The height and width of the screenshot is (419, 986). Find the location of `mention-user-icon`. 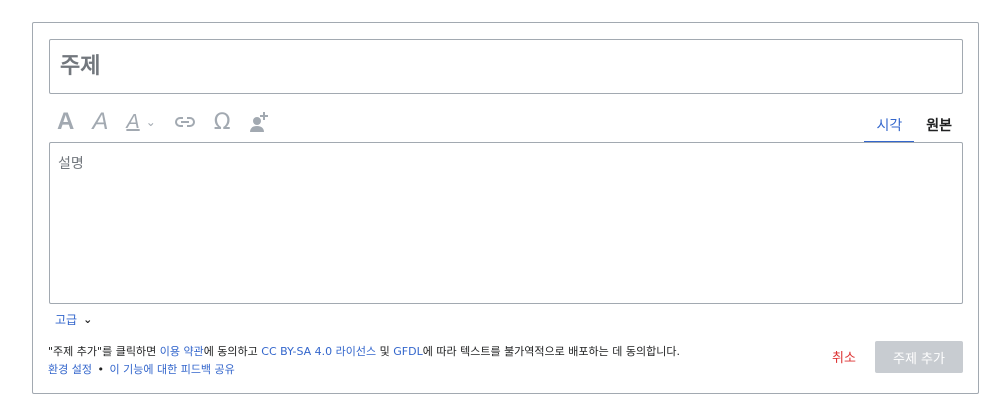

mention-user-icon is located at coordinates (259, 122).